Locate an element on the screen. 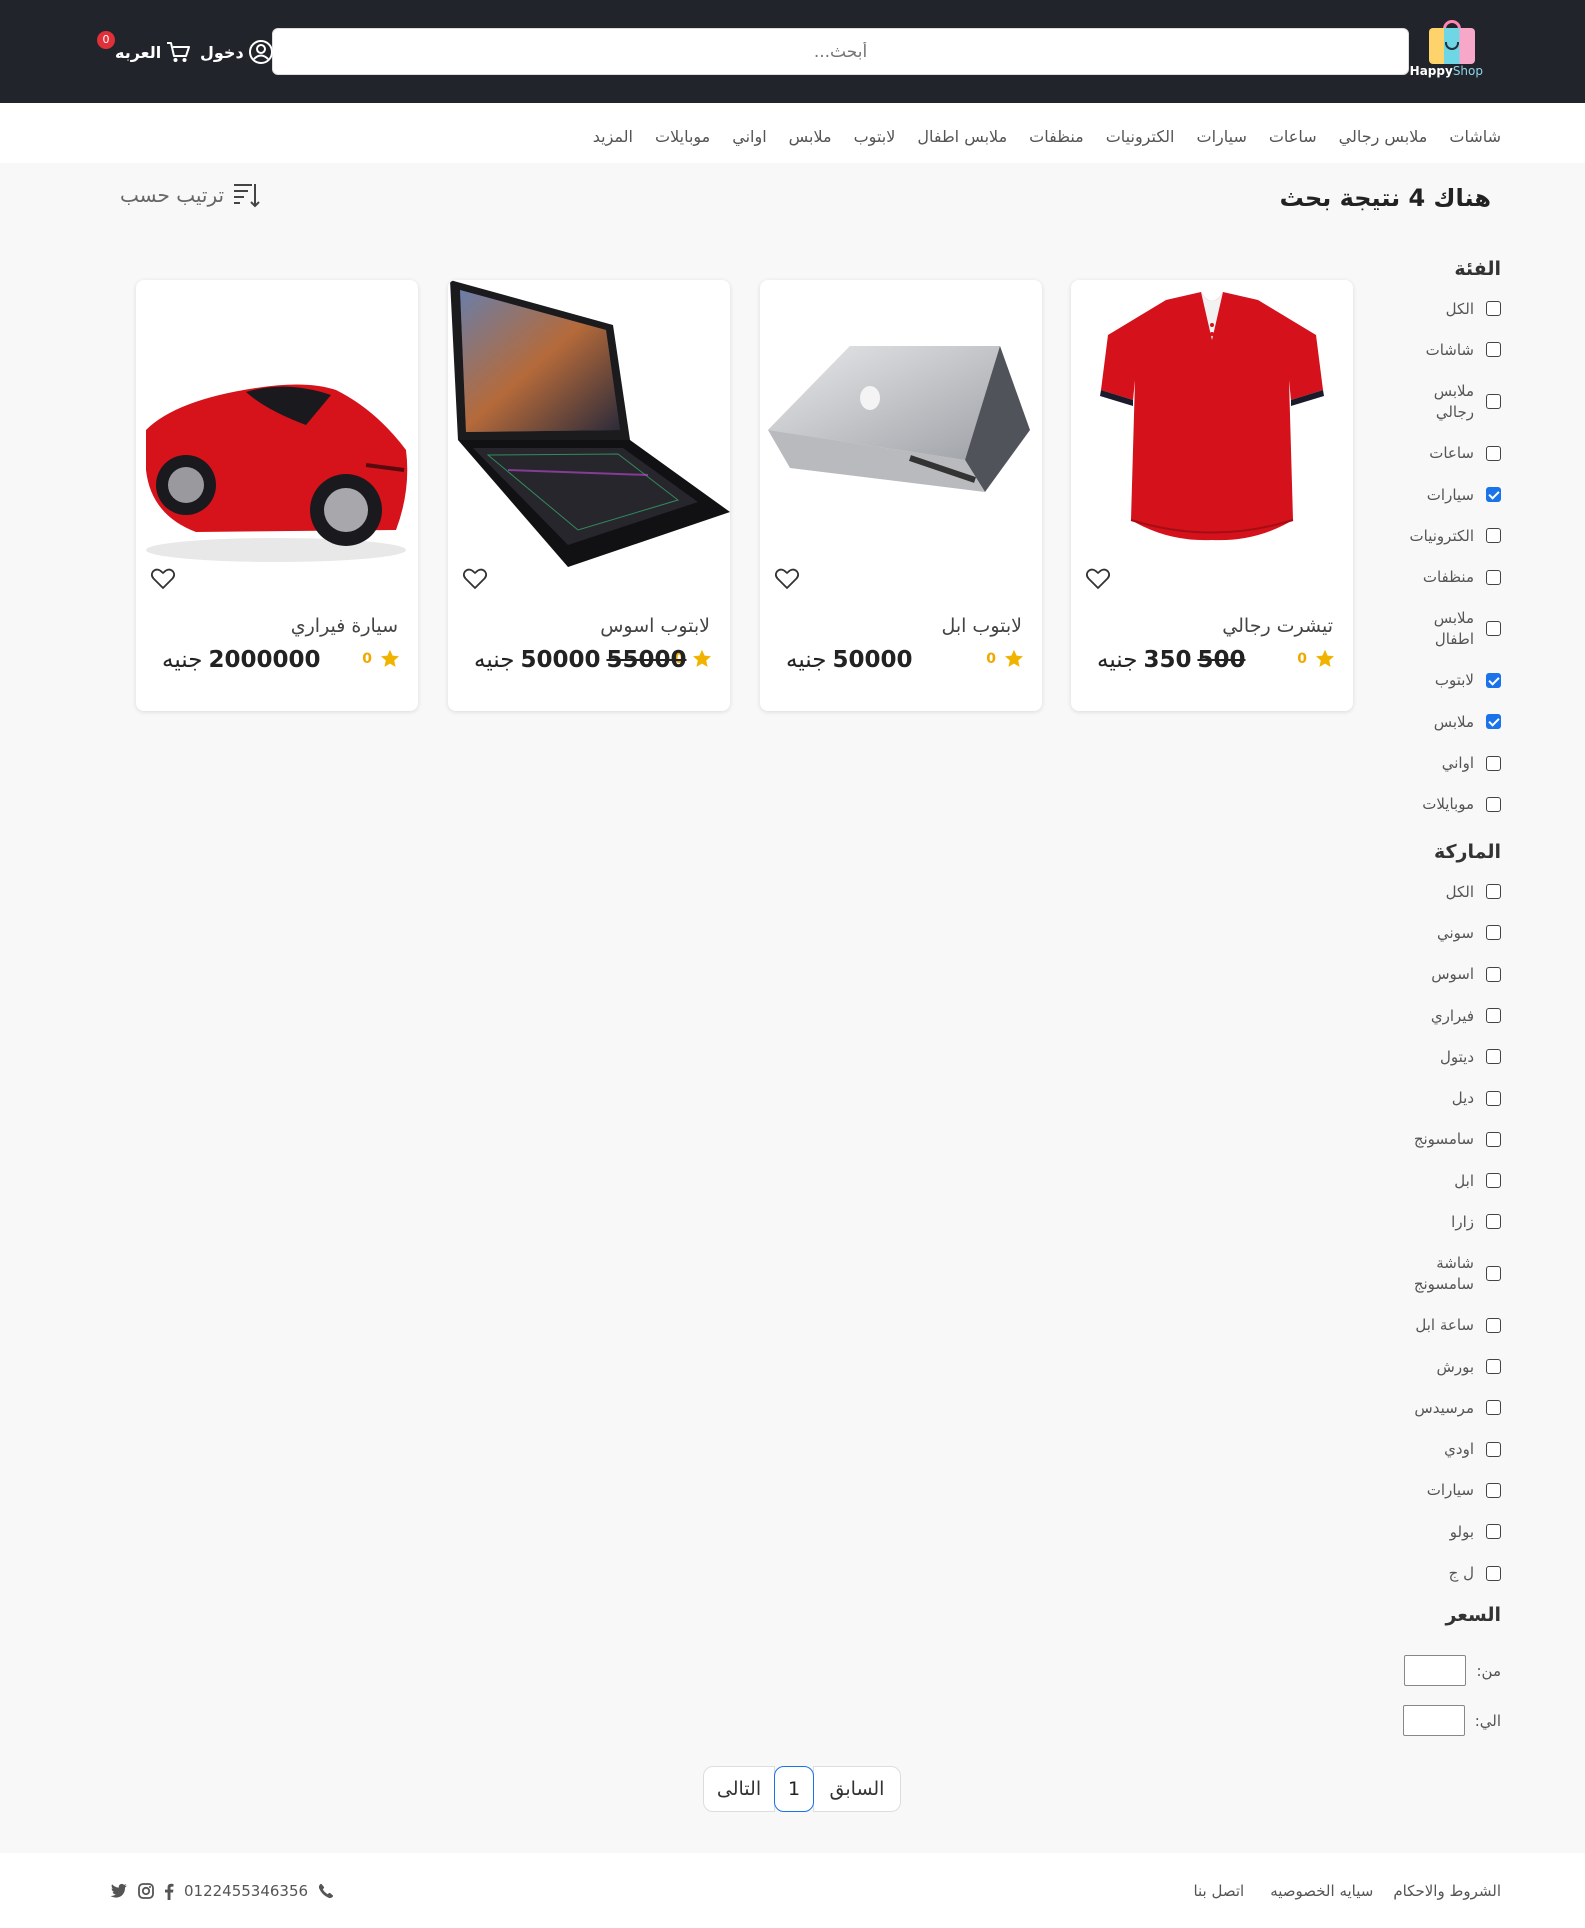 This screenshot has height=1928, width=1585. category-filter-option: ملابس is located at coordinates (1431, 721).